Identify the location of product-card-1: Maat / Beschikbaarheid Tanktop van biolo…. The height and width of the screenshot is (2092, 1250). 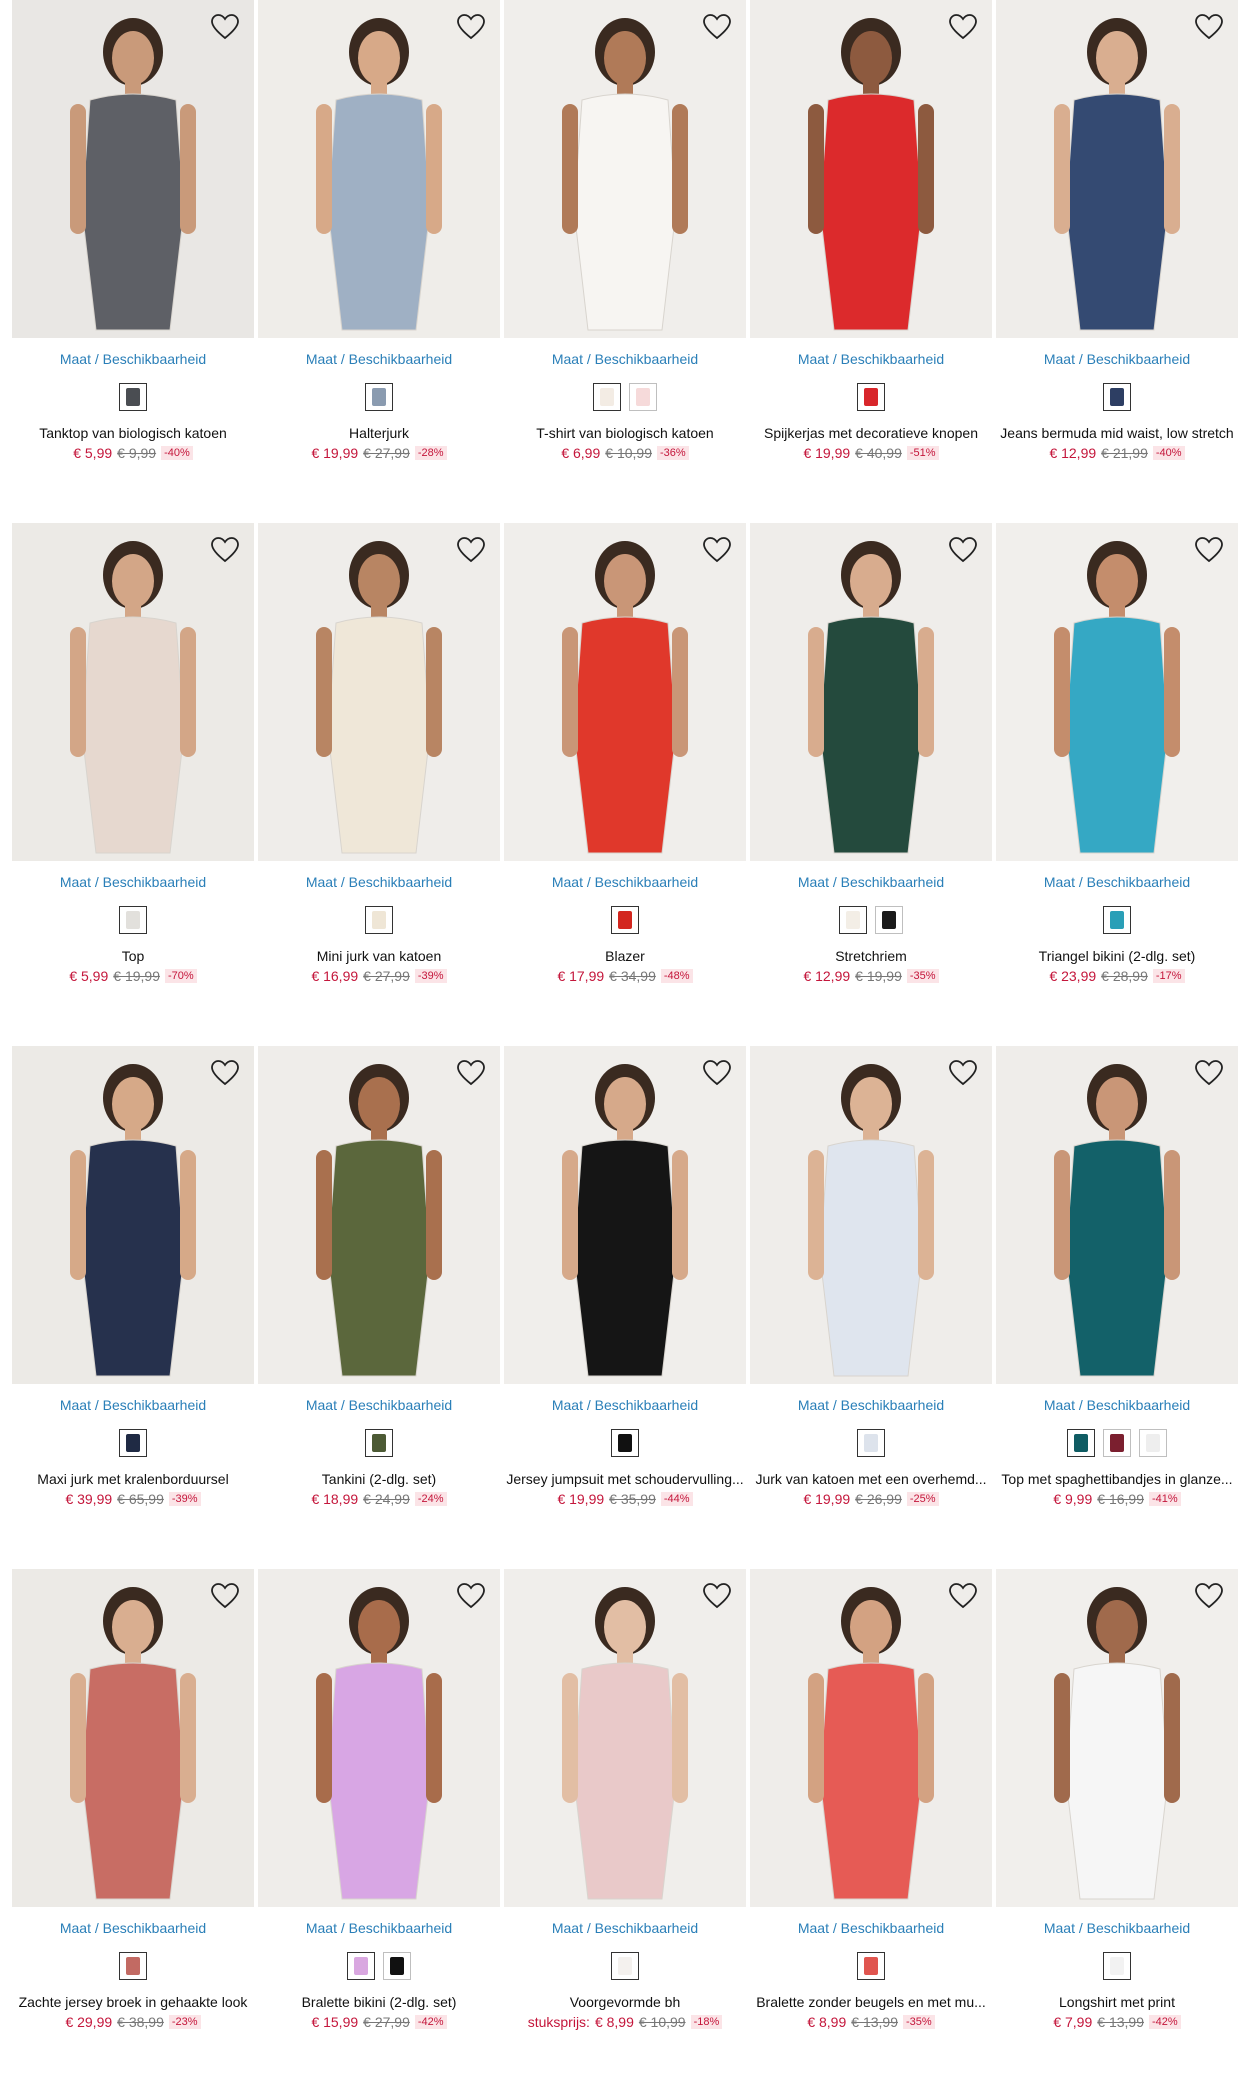
(133, 261).